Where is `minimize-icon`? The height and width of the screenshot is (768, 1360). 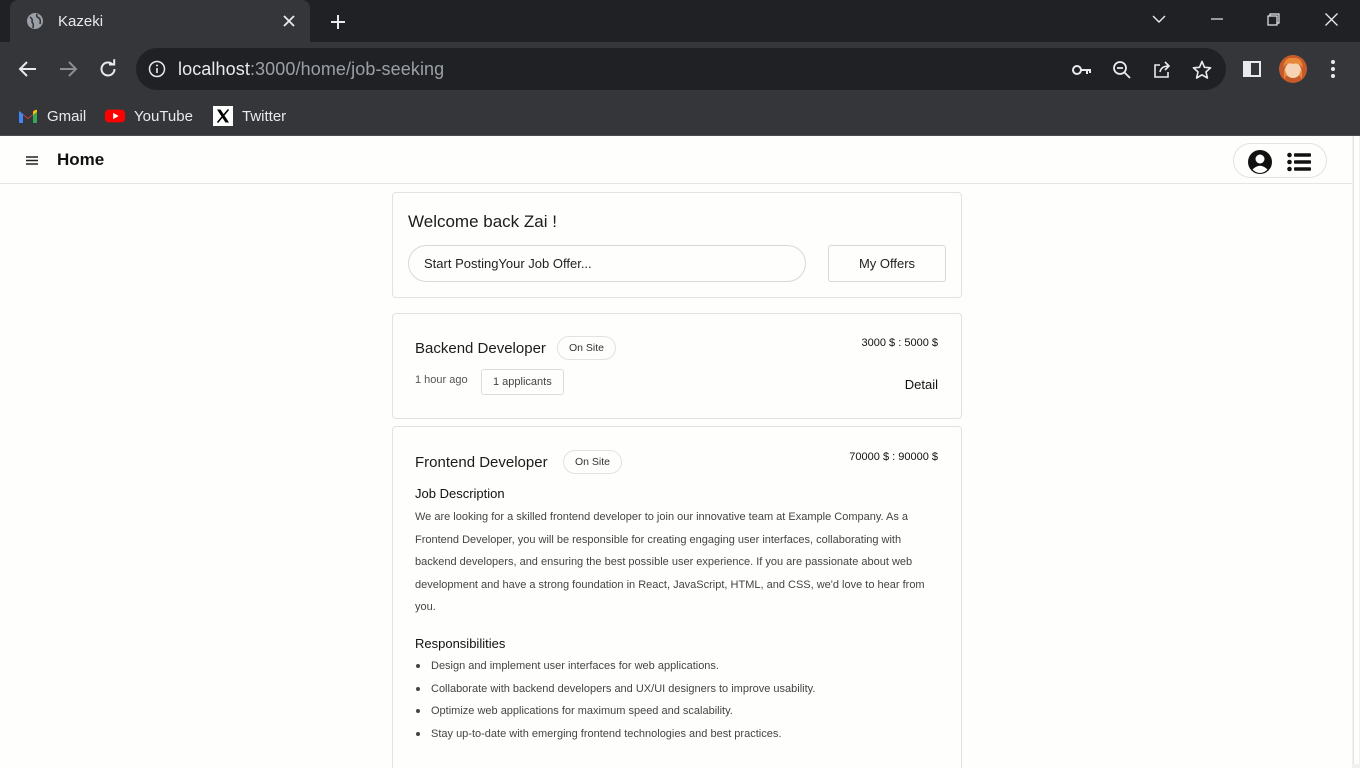 minimize-icon is located at coordinates (1217, 19).